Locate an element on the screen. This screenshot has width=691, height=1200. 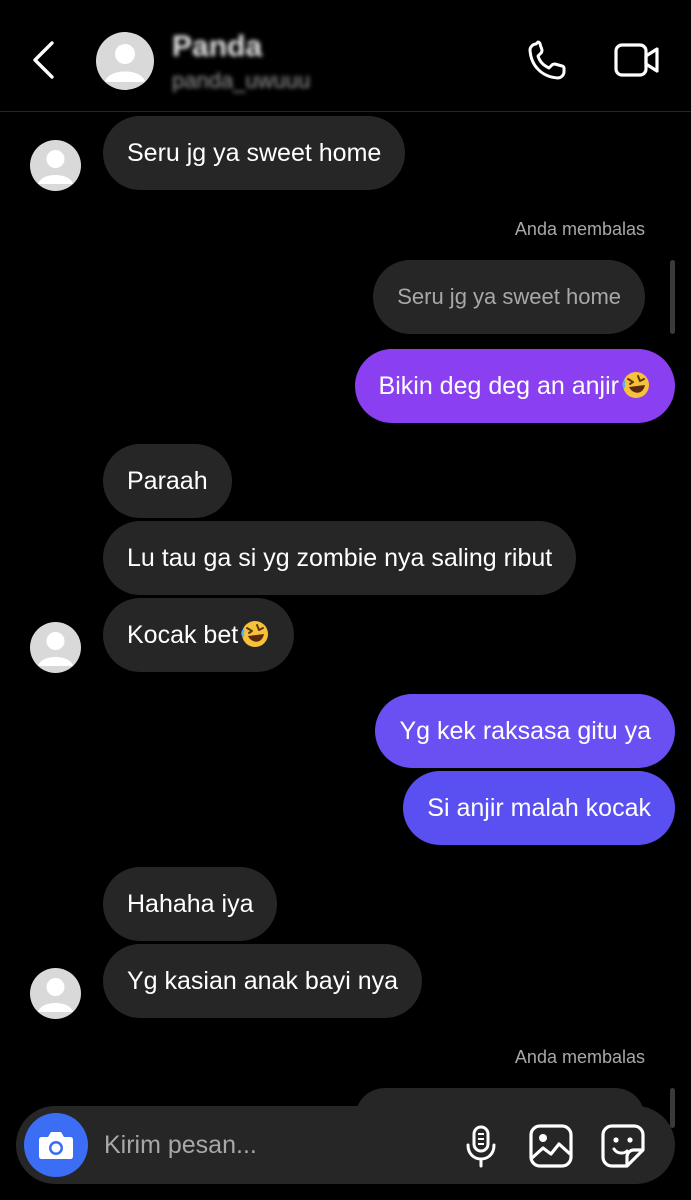
microphone-icon is located at coordinates (481, 1146).